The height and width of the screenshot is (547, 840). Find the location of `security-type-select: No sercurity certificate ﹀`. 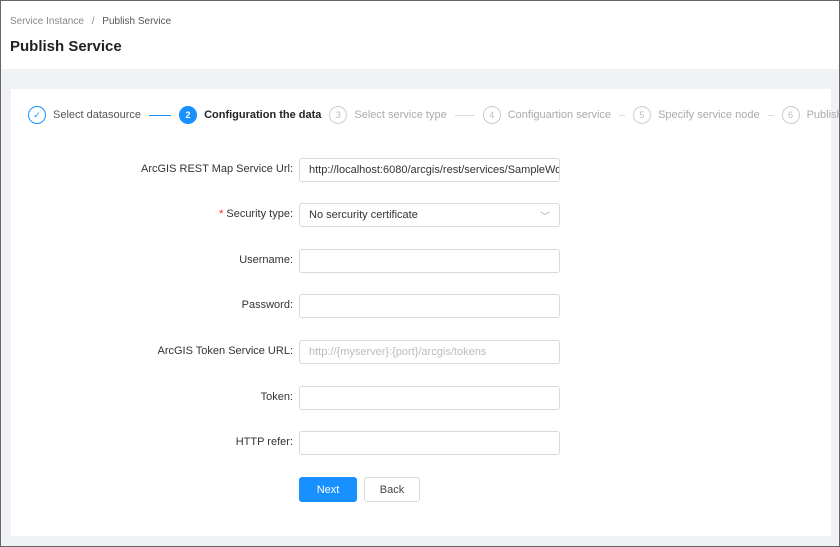

security-type-select: No sercurity certificate ﹀ is located at coordinates (429, 215).